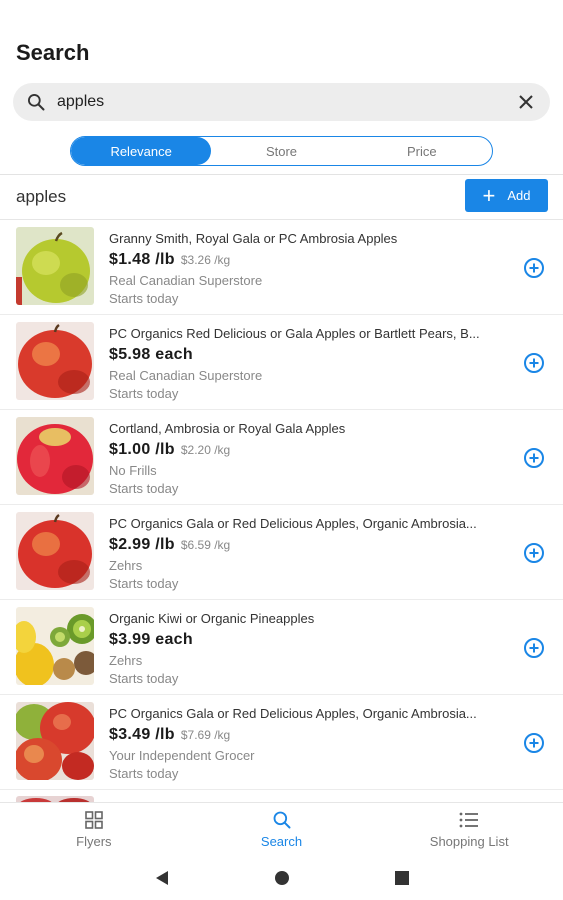  Describe the element at coordinates (526, 102) in the screenshot. I see `close-icon` at that location.